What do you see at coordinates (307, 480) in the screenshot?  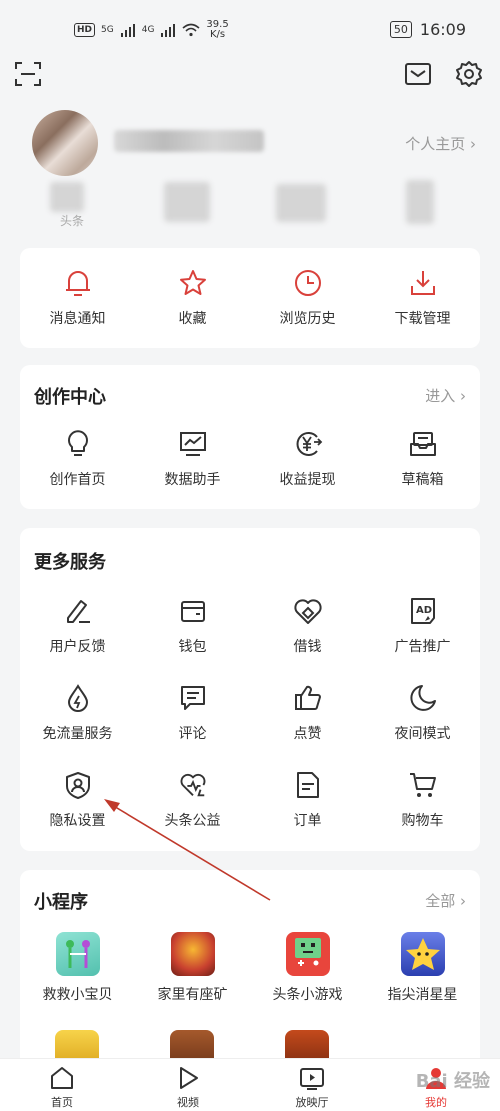 I see `creation-item-label: 收益提现` at bounding box center [307, 480].